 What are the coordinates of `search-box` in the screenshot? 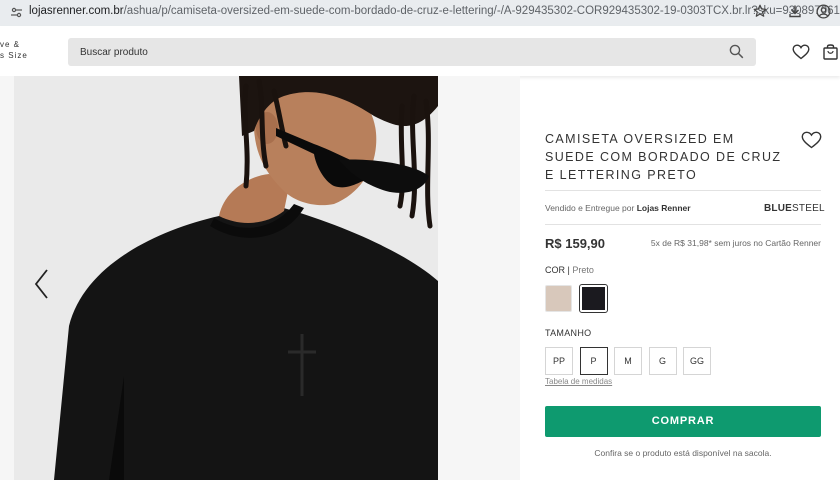 It's located at (412, 52).